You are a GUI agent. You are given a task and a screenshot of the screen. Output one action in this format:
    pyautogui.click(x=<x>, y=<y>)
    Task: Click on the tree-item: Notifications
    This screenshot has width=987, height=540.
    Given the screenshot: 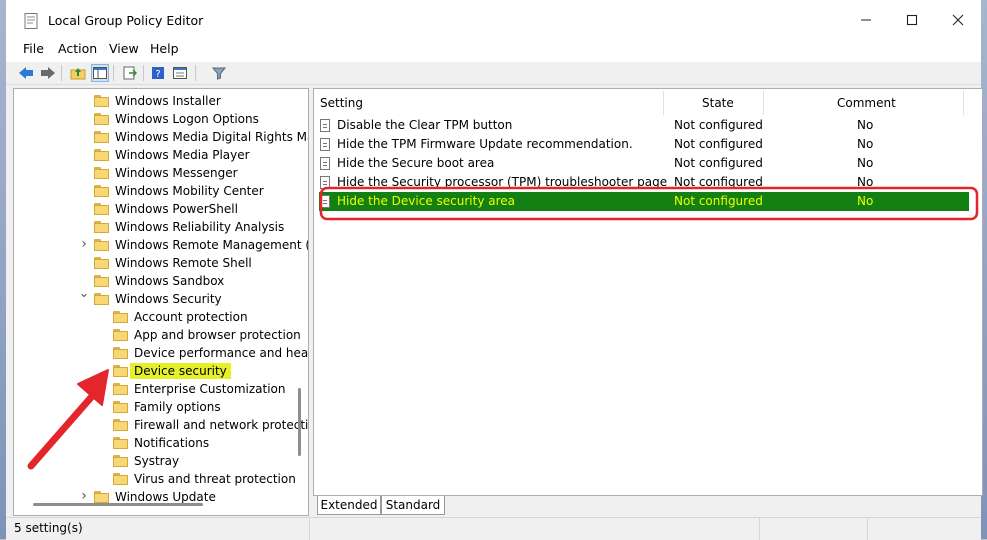 What is the action you would take?
    pyautogui.click(x=161, y=443)
    